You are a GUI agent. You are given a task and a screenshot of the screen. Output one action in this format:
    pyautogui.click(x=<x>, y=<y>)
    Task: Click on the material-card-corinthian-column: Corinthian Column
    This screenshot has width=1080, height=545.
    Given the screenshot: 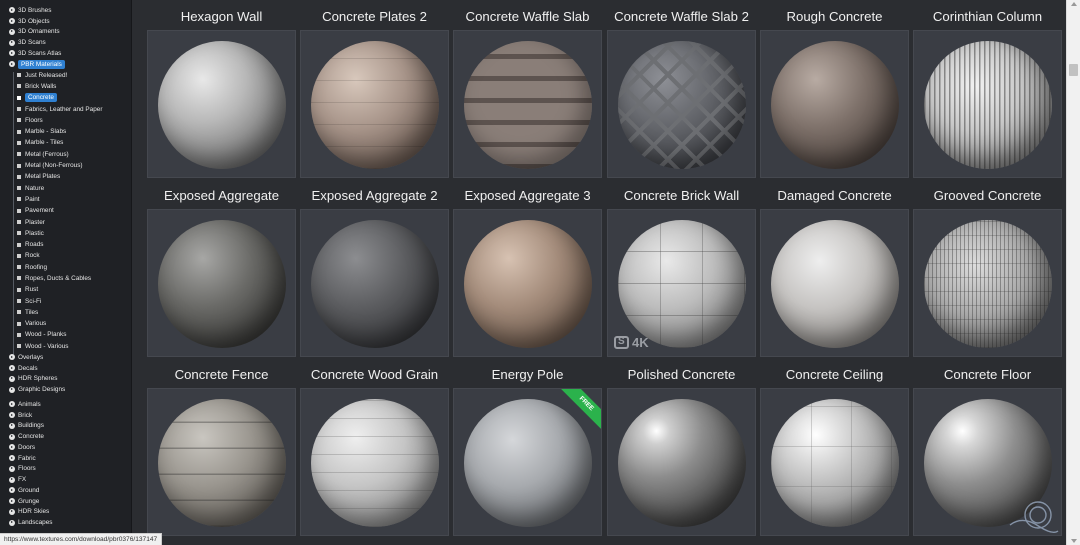 What is the action you would take?
    pyautogui.click(x=987, y=89)
    